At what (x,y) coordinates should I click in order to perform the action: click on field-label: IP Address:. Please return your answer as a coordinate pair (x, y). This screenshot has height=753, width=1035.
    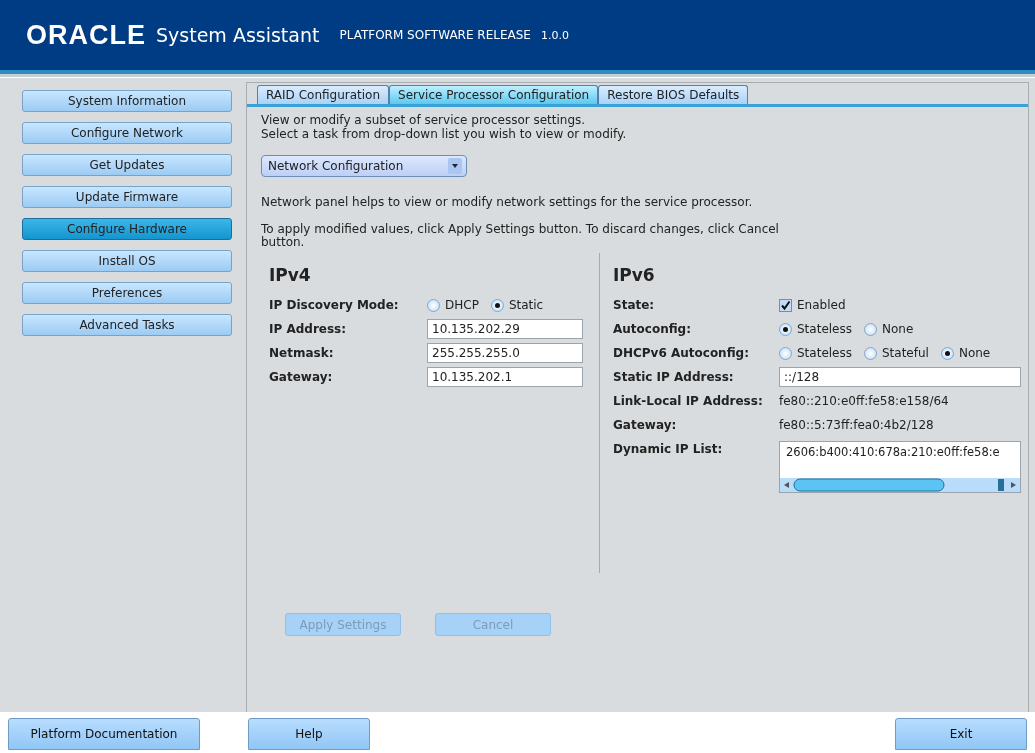
    Looking at the image, I should click on (308, 329).